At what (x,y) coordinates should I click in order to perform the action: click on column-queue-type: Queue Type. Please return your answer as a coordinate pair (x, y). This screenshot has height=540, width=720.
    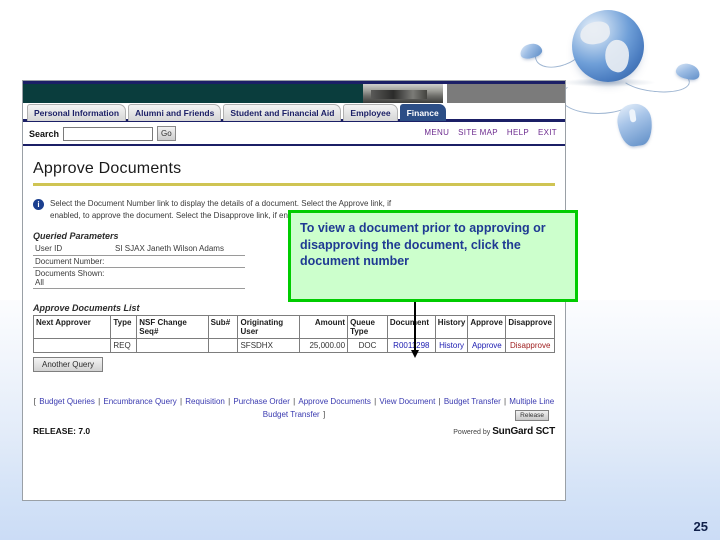
    Looking at the image, I should click on (367, 327).